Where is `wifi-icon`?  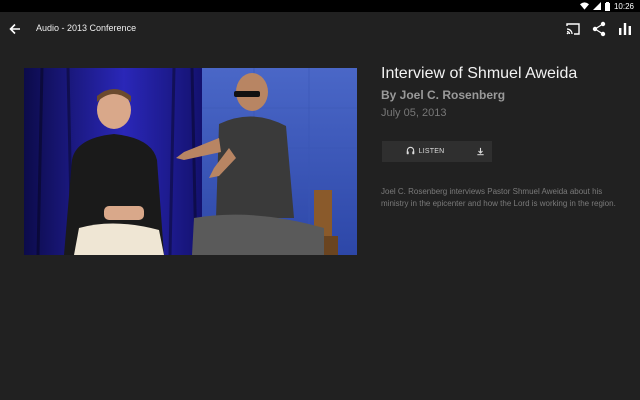 wifi-icon is located at coordinates (584, 6).